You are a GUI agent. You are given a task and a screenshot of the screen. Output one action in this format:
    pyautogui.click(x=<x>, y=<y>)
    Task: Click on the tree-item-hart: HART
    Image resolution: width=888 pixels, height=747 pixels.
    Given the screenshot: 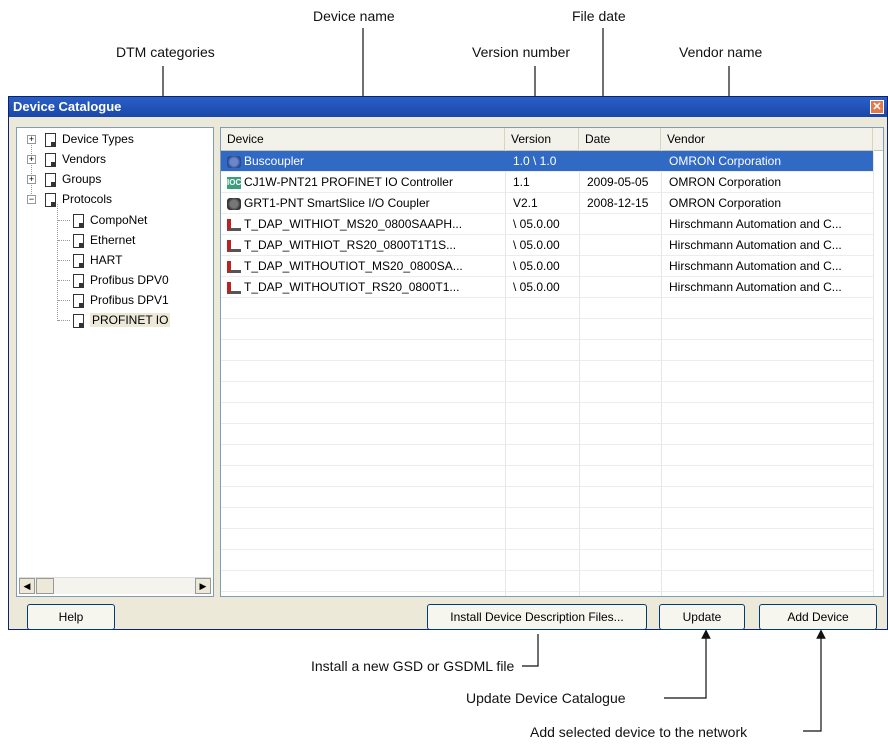 What is the action you would take?
    pyautogui.click(x=97, y=260)
    